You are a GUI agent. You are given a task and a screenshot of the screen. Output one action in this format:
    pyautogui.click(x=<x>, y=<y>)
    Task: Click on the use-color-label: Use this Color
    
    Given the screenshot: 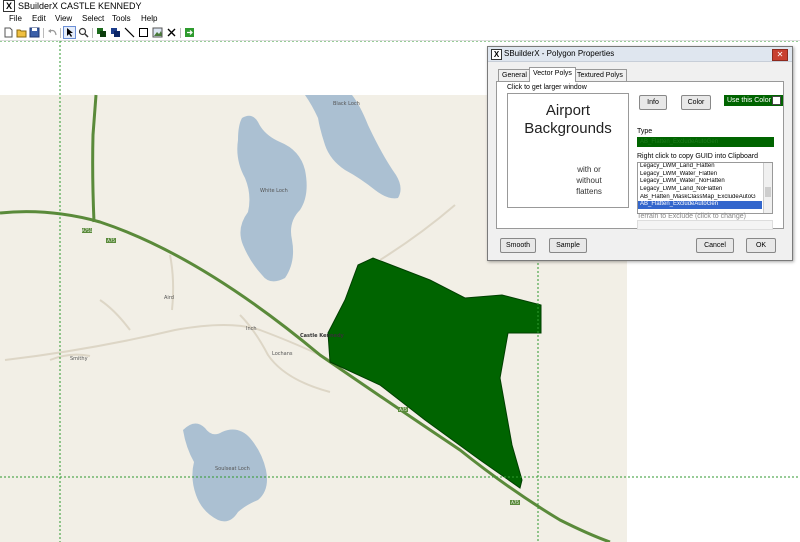 What is the action you would take?
    pyautogui.click(x=749, y=100)
    